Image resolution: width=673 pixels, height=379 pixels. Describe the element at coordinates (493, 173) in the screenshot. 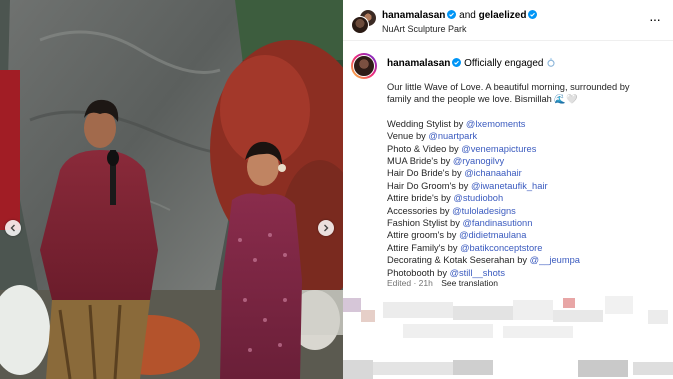

I see `credit-mention-link: @ichanaahair` at that location.